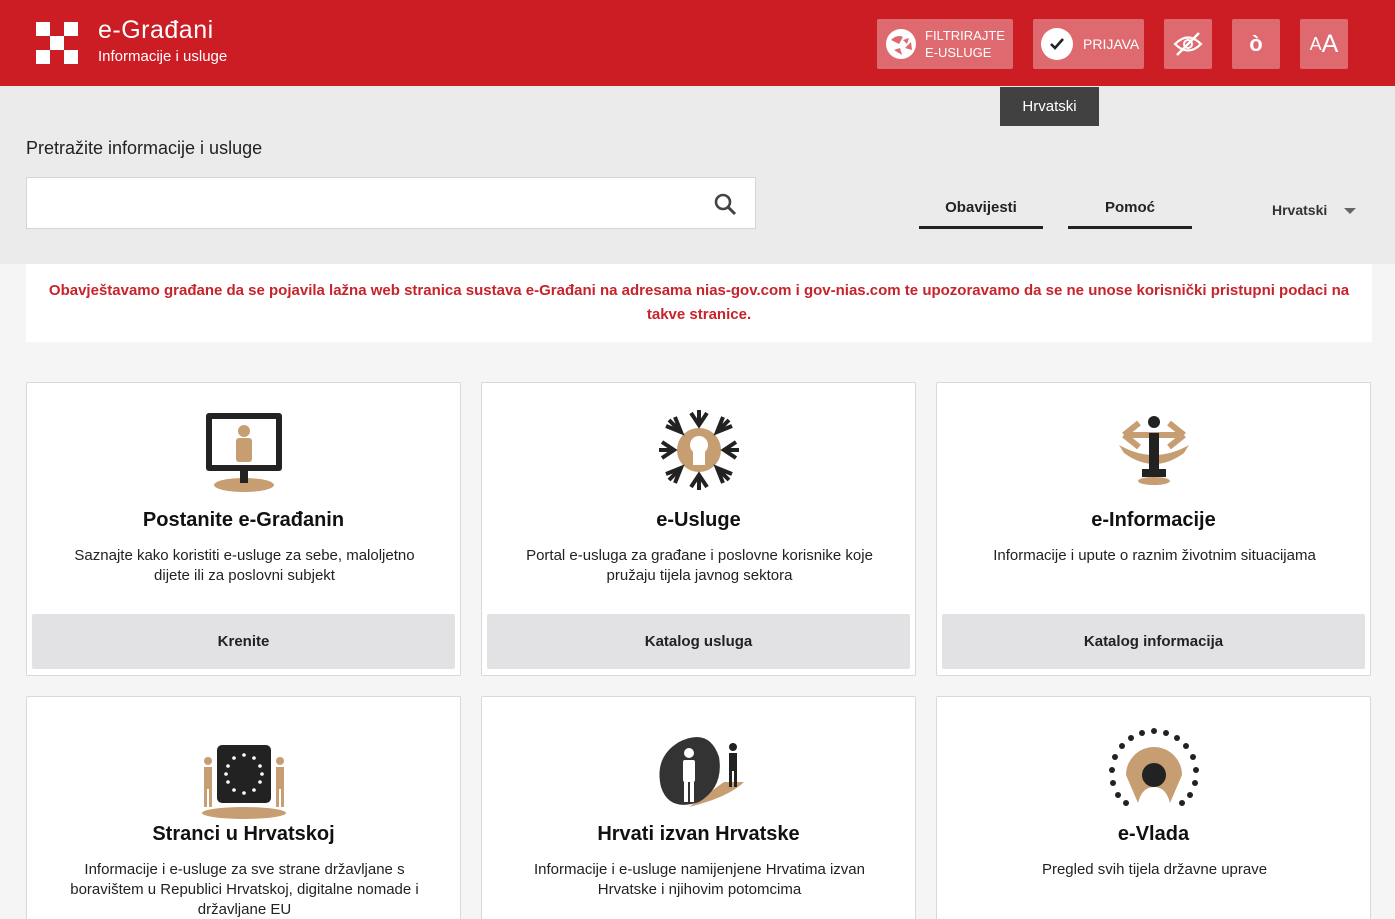  Describe the element at coordinates (981, 214) in the screenshot. I see `notifications-link: Obavijesti` at that location.